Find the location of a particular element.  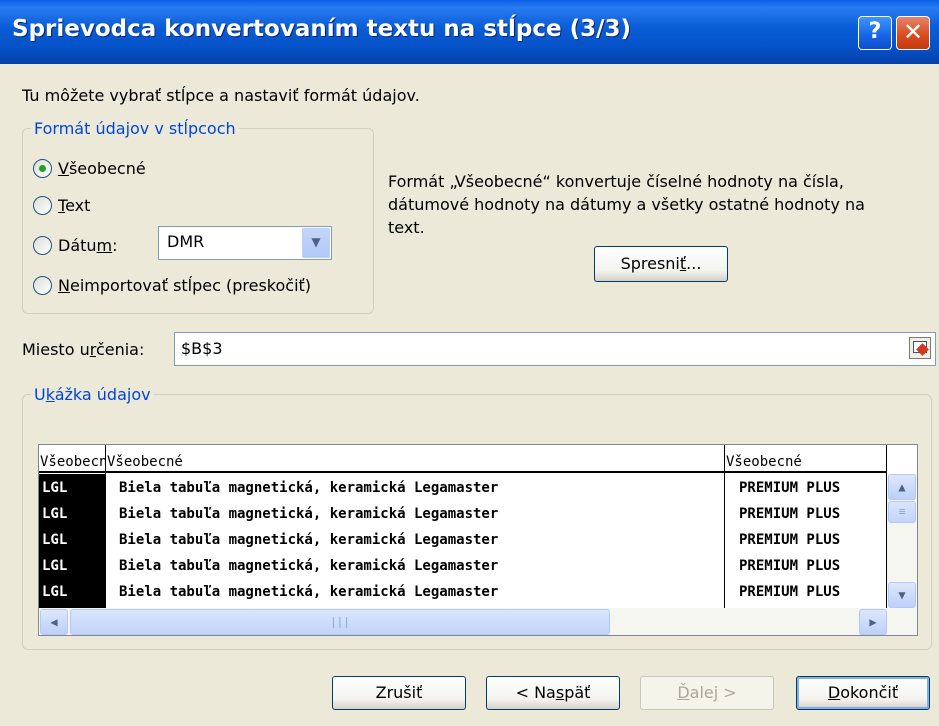

horizontal-scroll-thumb: ||| is located at coordinates (340, 622).